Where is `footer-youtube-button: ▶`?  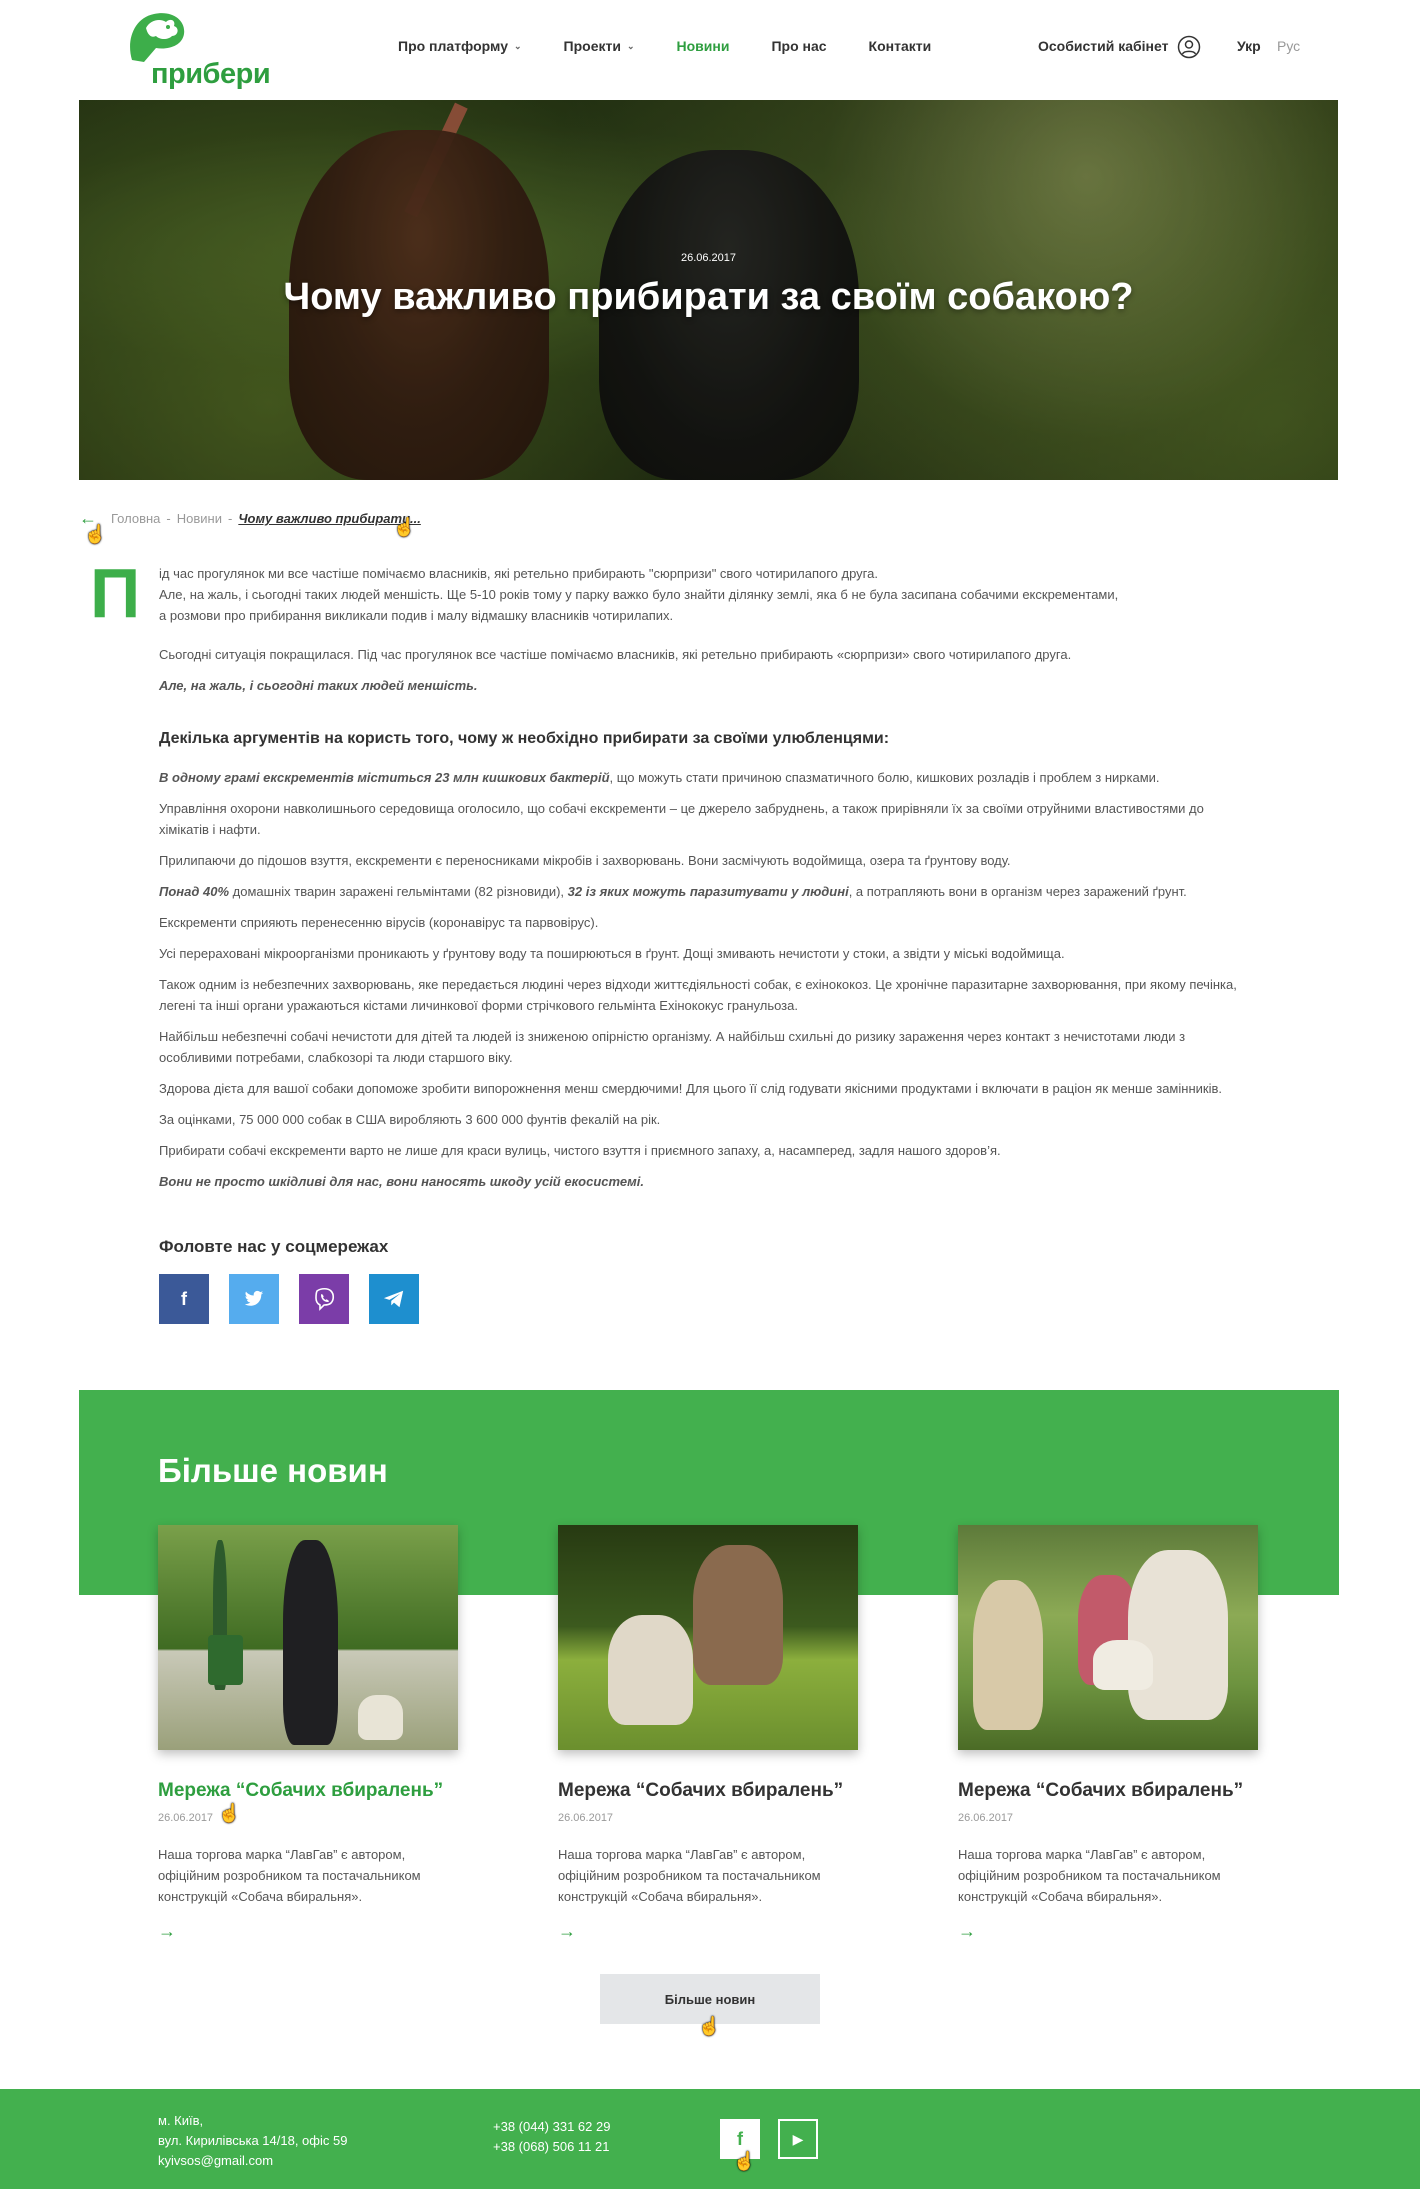 footer-youtube-button: ▶ is located at coordinates (798, 2139).